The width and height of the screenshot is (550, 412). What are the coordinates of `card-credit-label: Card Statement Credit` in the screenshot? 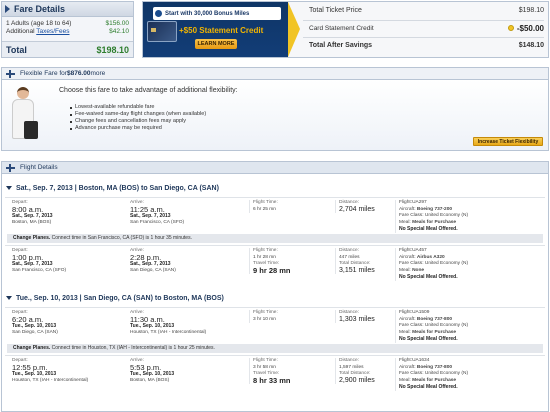 It's located at (341, 28).